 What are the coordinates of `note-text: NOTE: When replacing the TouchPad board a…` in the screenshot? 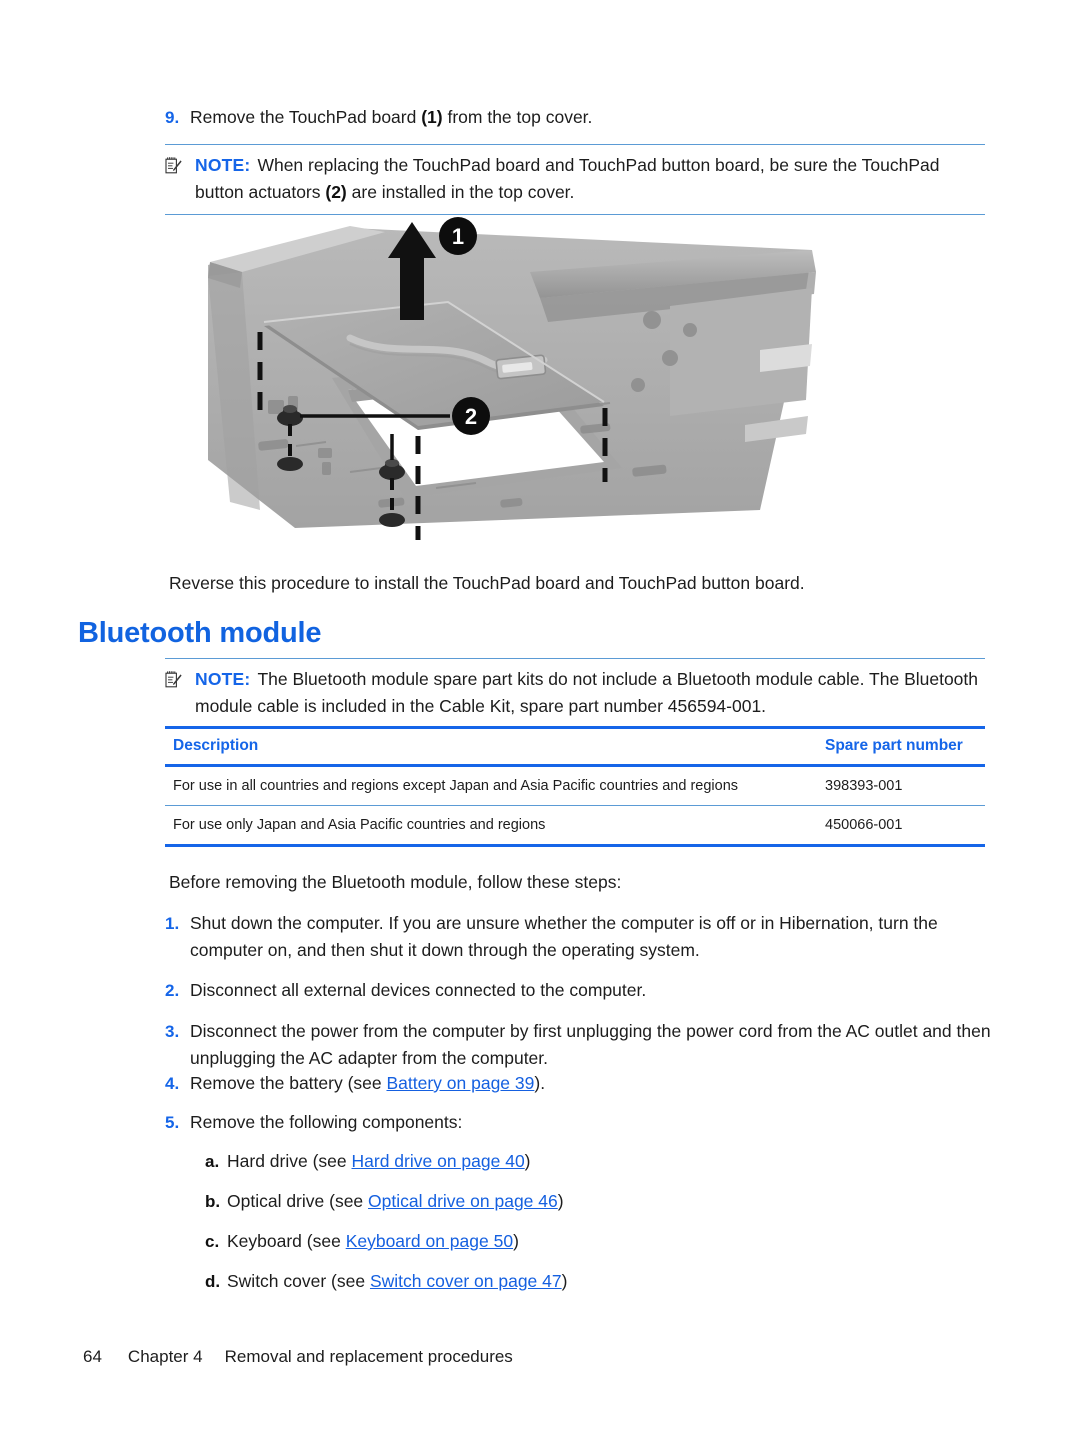 It's located at (590, 179).